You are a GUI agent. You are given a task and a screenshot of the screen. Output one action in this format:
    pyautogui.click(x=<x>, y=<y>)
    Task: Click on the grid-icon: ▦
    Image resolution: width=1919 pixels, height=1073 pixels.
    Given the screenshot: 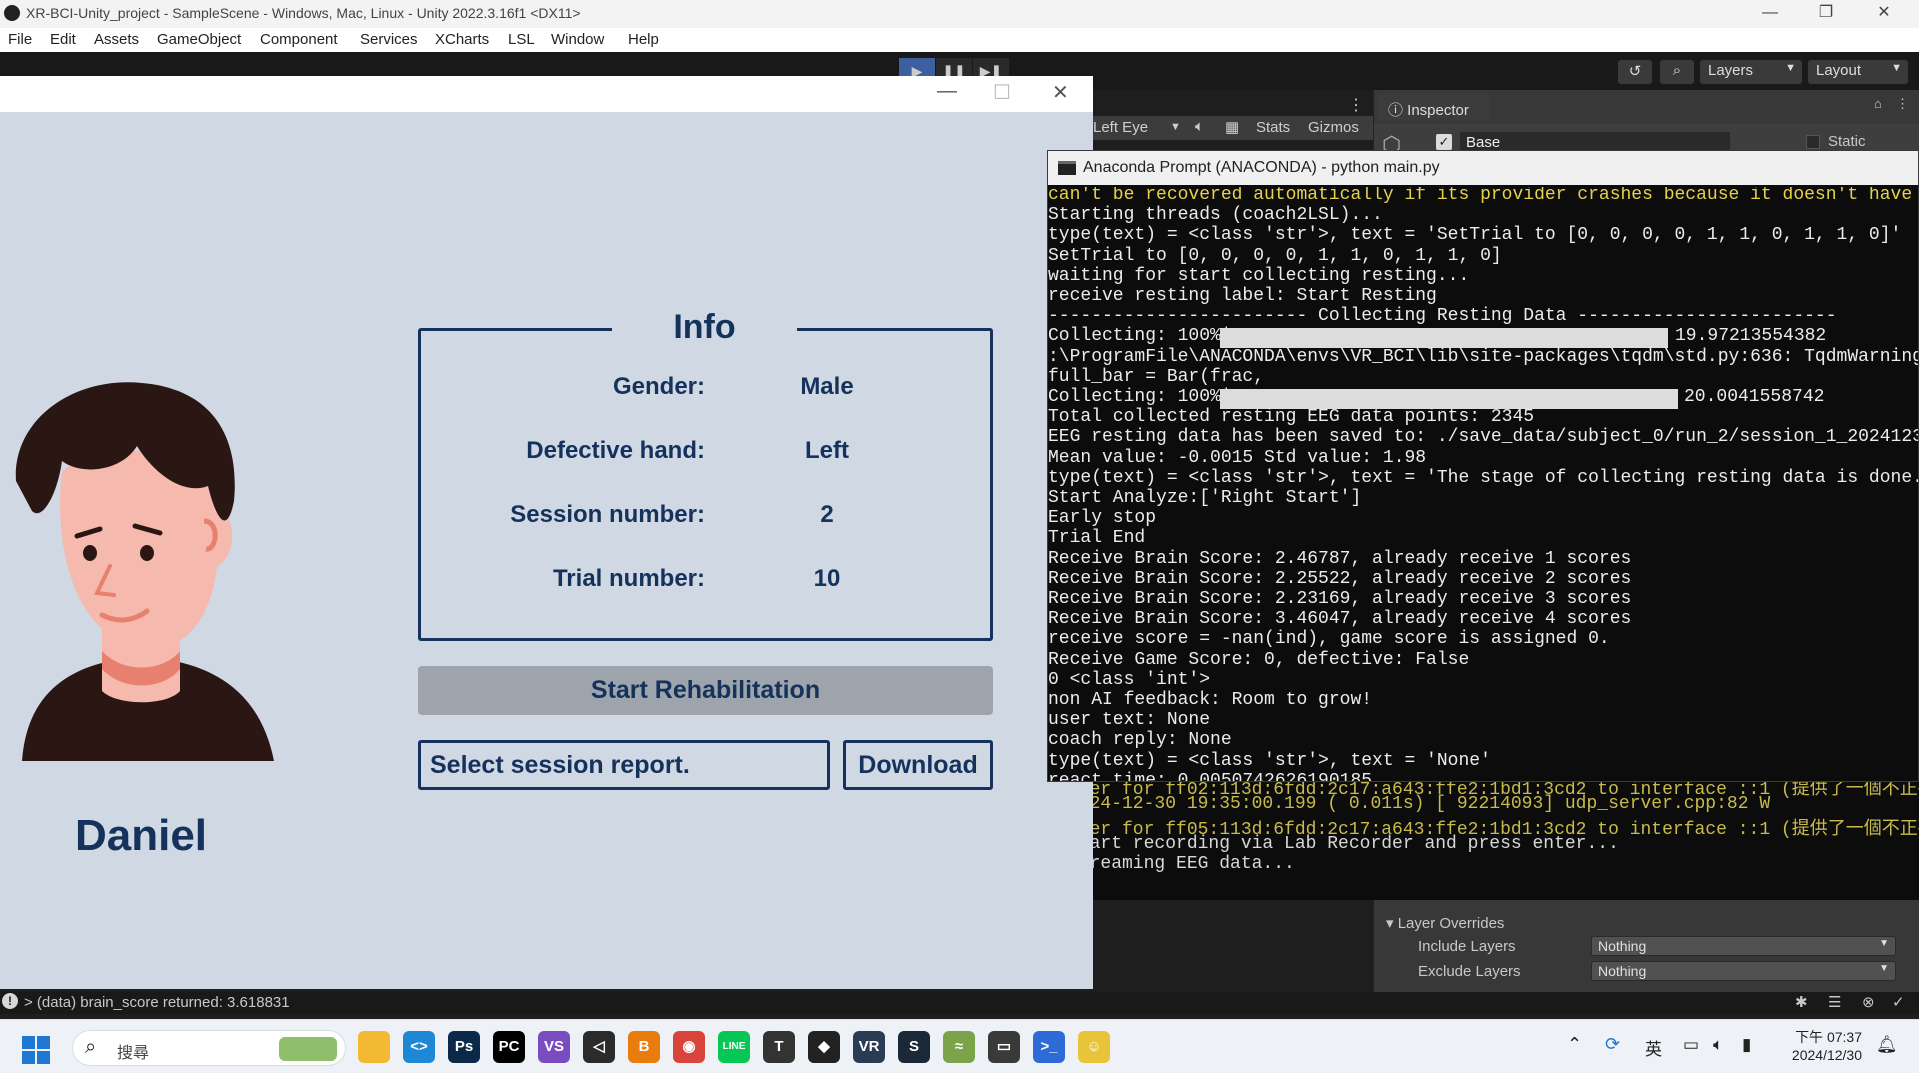 What is the action you would take?
    pyautogui.click(x=1232, y=127)
    